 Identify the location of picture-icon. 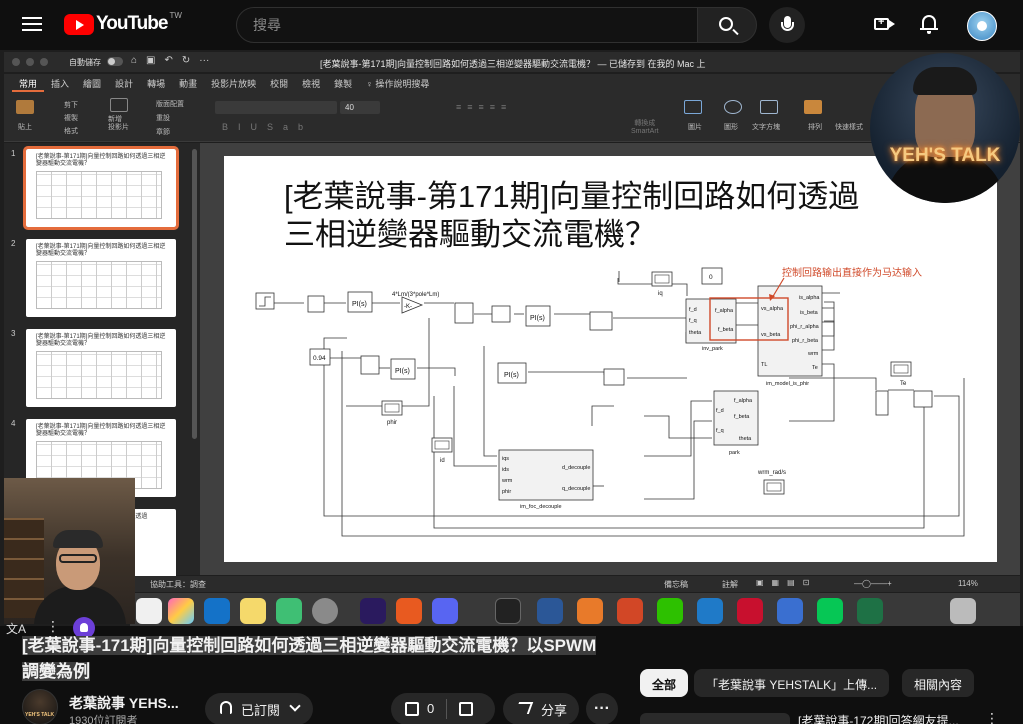
(693, 107).